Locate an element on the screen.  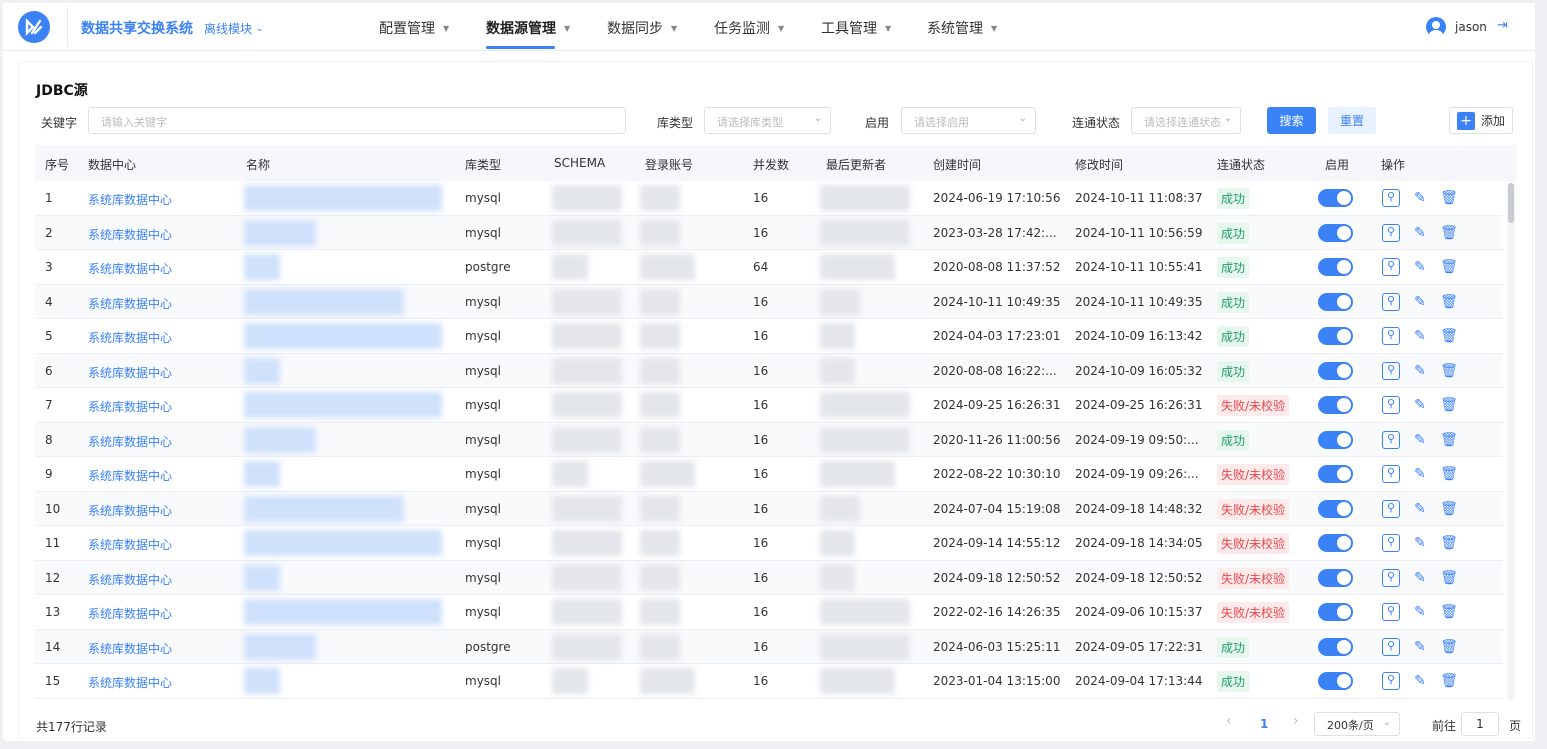
app-logo-icon is located at coordinates (34, 27).